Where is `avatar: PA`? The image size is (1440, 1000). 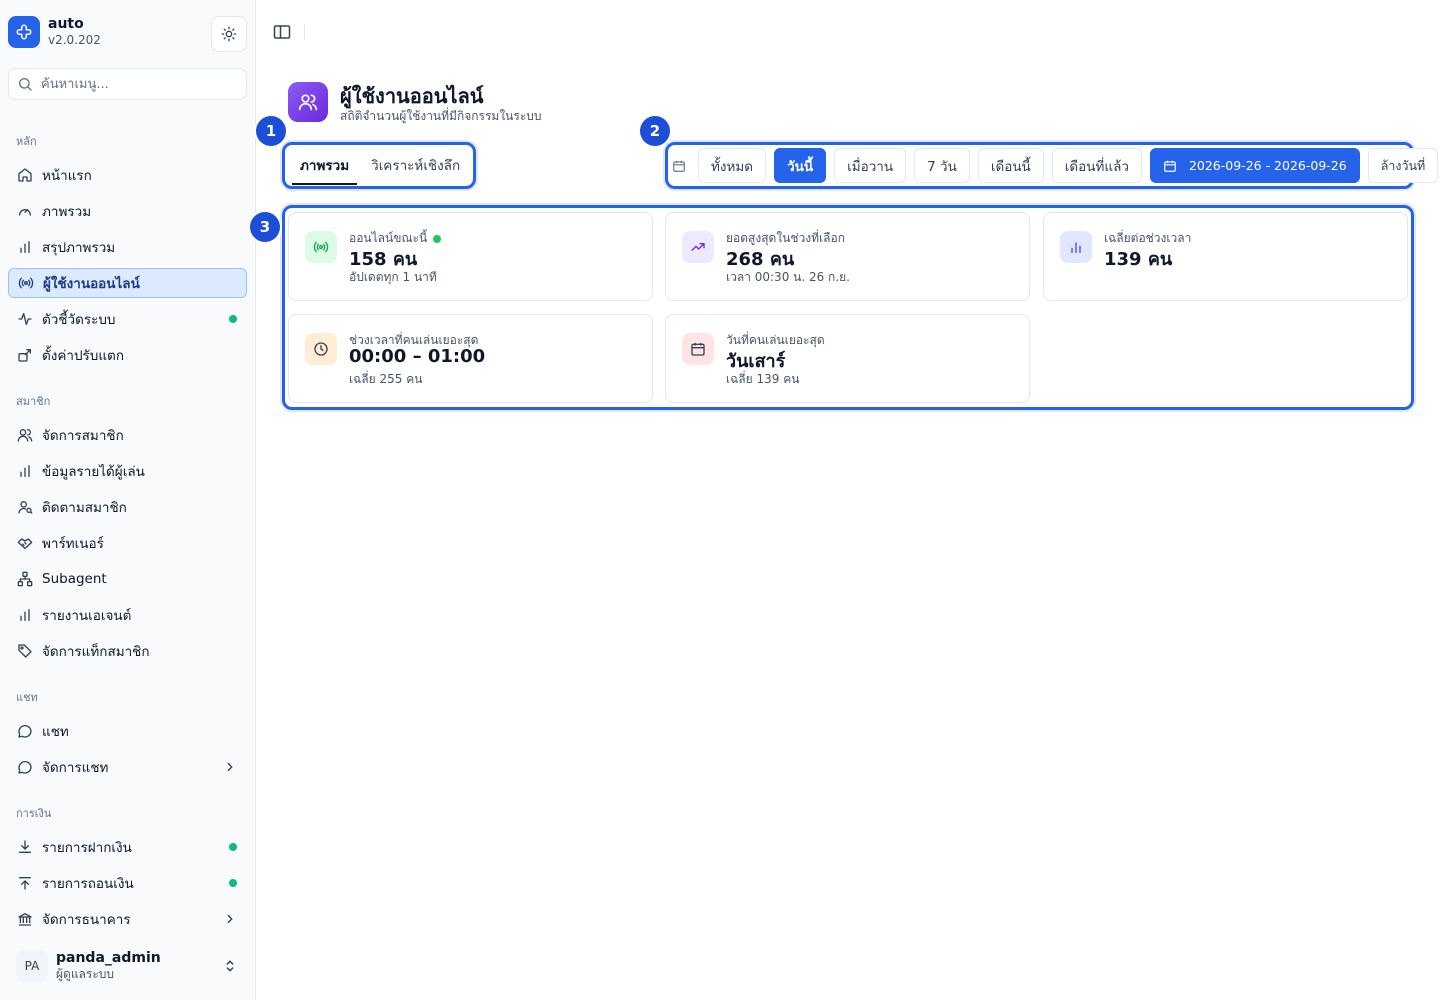 avatar: PA is located at coordinates (32, 966).